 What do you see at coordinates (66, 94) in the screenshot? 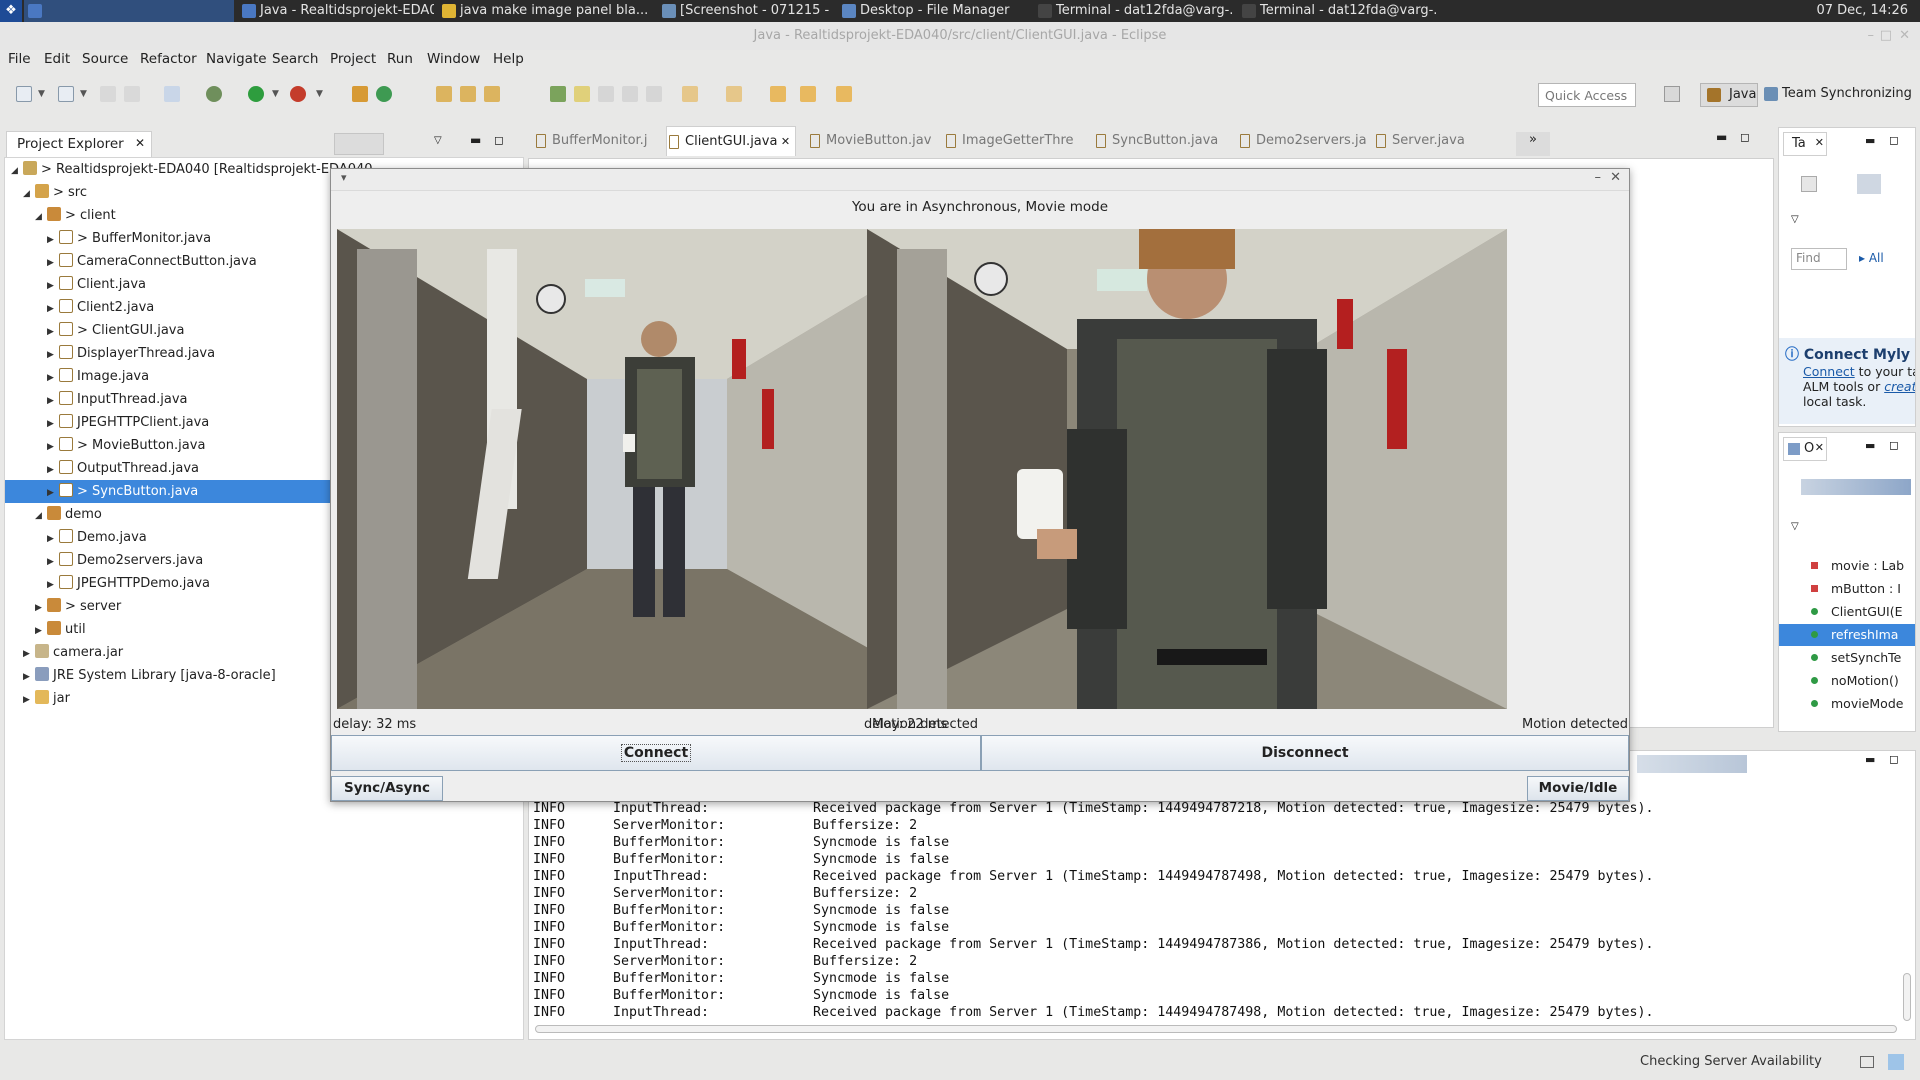
I see `new-package-icon` at bounding box center [66, 94].